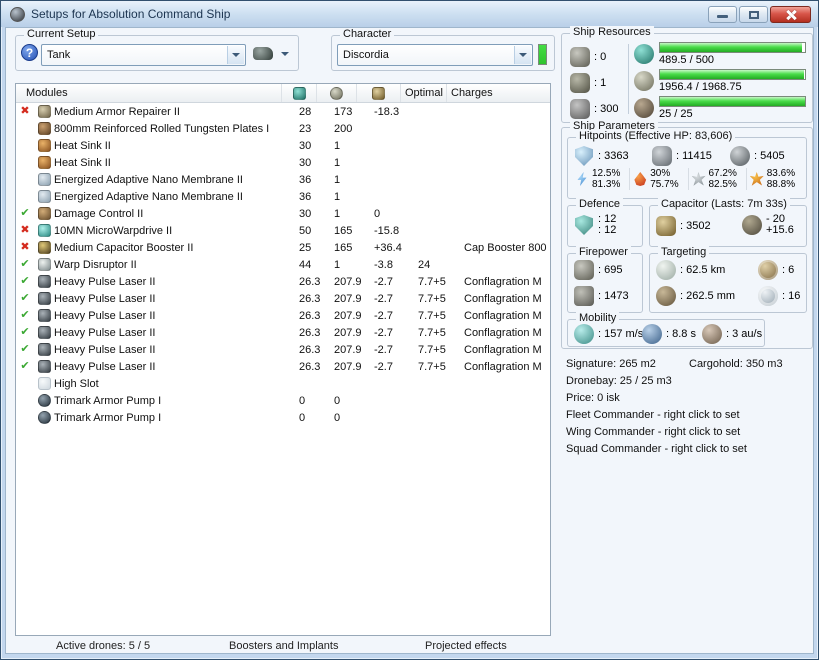 Image resolution: width=819 pixels, height=660 pixels. What do you see at coordinates (76, 383) in the screenshot?
I see `module-name: High Slot` at bounding box center [76, 383].